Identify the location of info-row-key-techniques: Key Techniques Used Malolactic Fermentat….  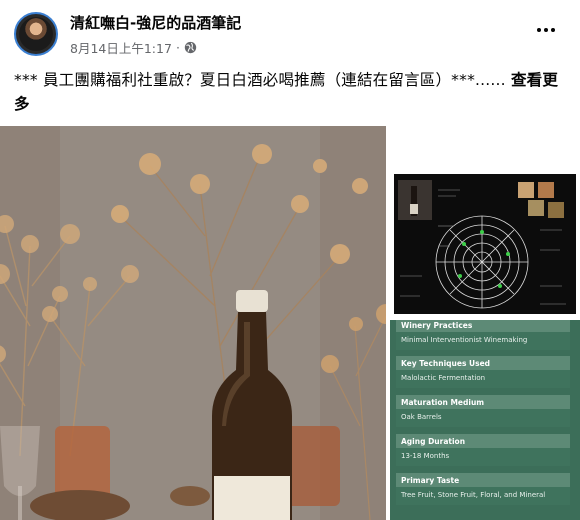
(483, 372).